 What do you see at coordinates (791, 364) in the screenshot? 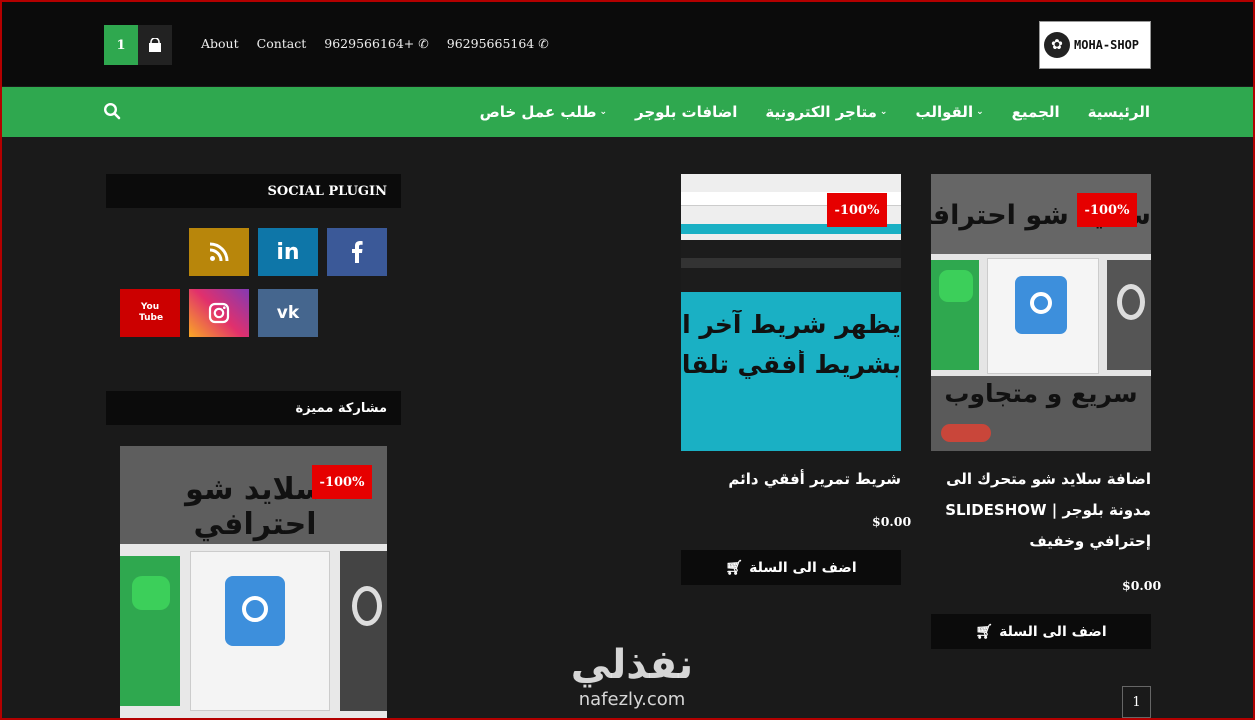
I see `product-image-subline: بشريط أفقي تلقائي لا نها` at bounding box center [791, 364].